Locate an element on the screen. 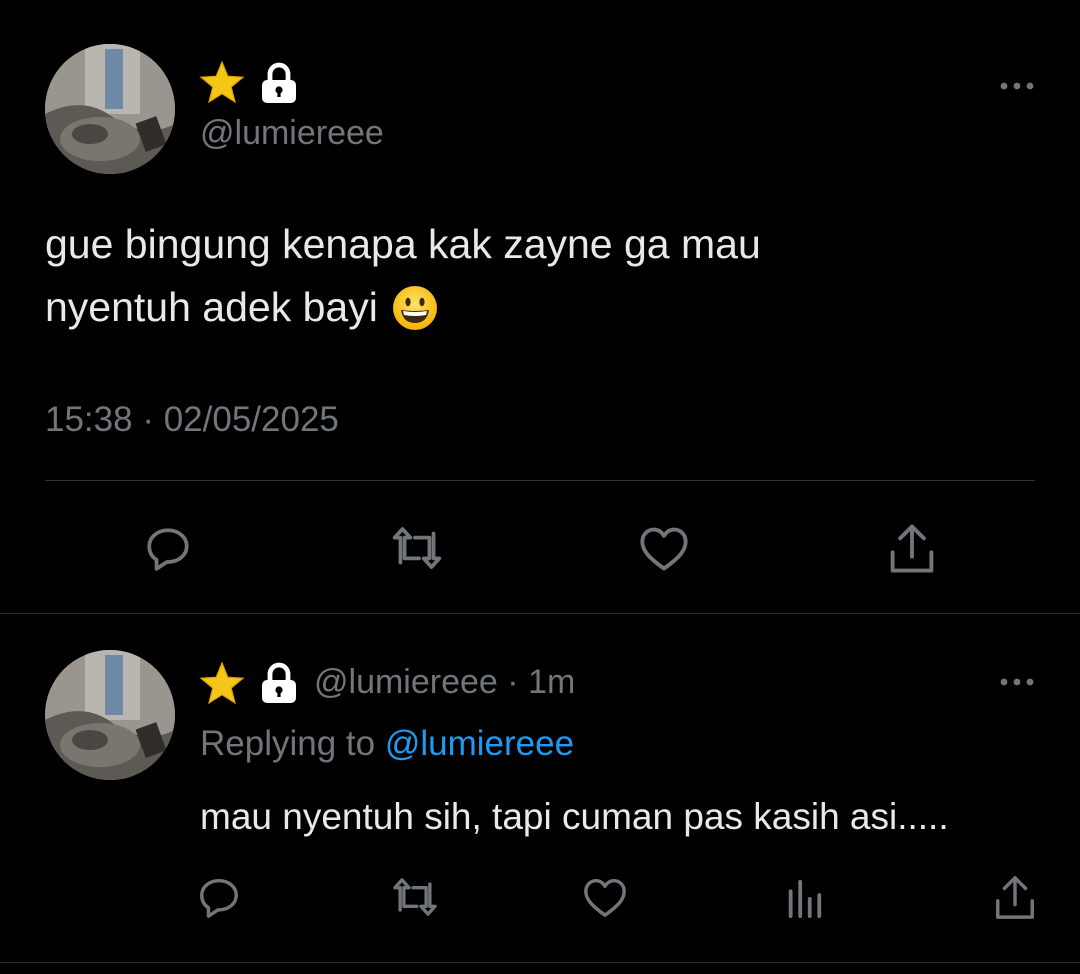 Image resolution: width=1080 pixels, height=974 pixels. reply-avatar is located at coordinates (110, 715).